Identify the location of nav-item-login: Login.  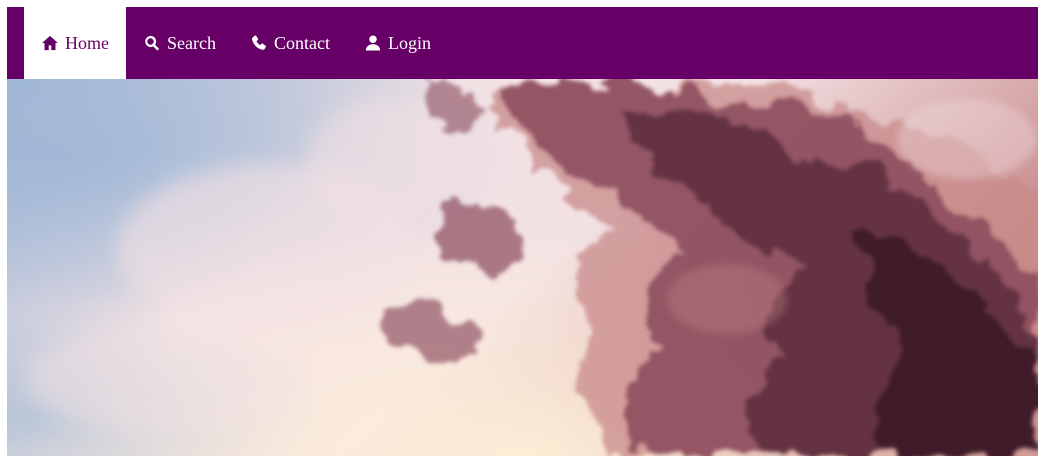
(397, 43).